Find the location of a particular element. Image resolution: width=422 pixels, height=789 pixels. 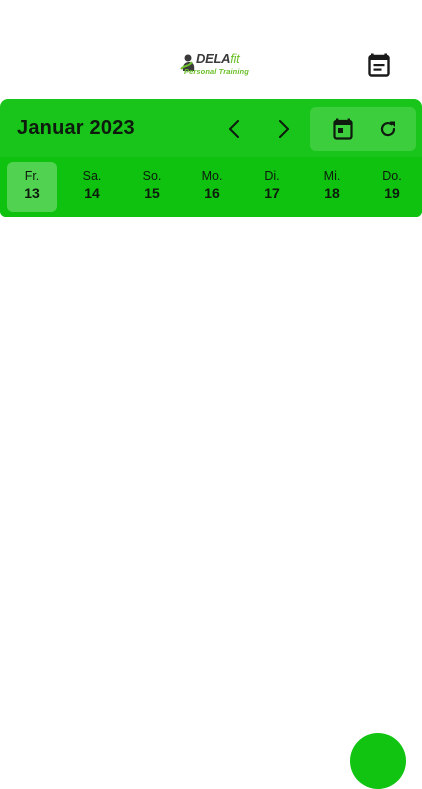

day-name: Sa. is located at coordinates (92, 176).